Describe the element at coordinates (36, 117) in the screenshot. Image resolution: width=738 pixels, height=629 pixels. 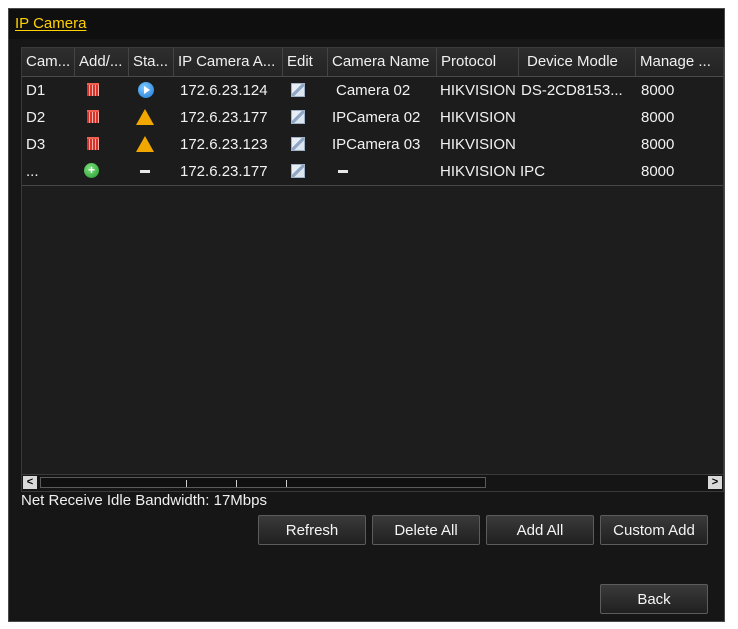
I see `camera-no: D2` at that location.